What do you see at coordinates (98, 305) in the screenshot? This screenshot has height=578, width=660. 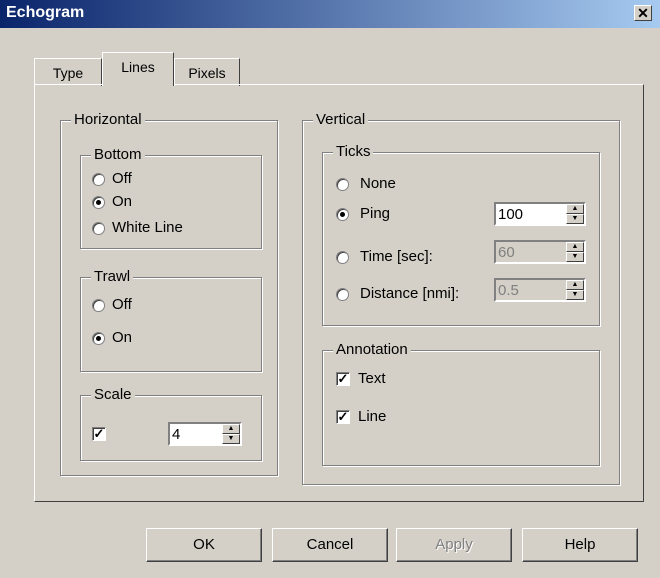 I see `trawl-off-radio` at bounding box center [98, 305].